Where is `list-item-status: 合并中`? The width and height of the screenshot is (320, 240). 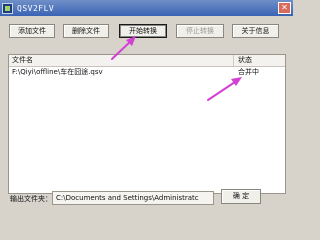 list-item-status: 合并中 is located at coordinates (248, 72).